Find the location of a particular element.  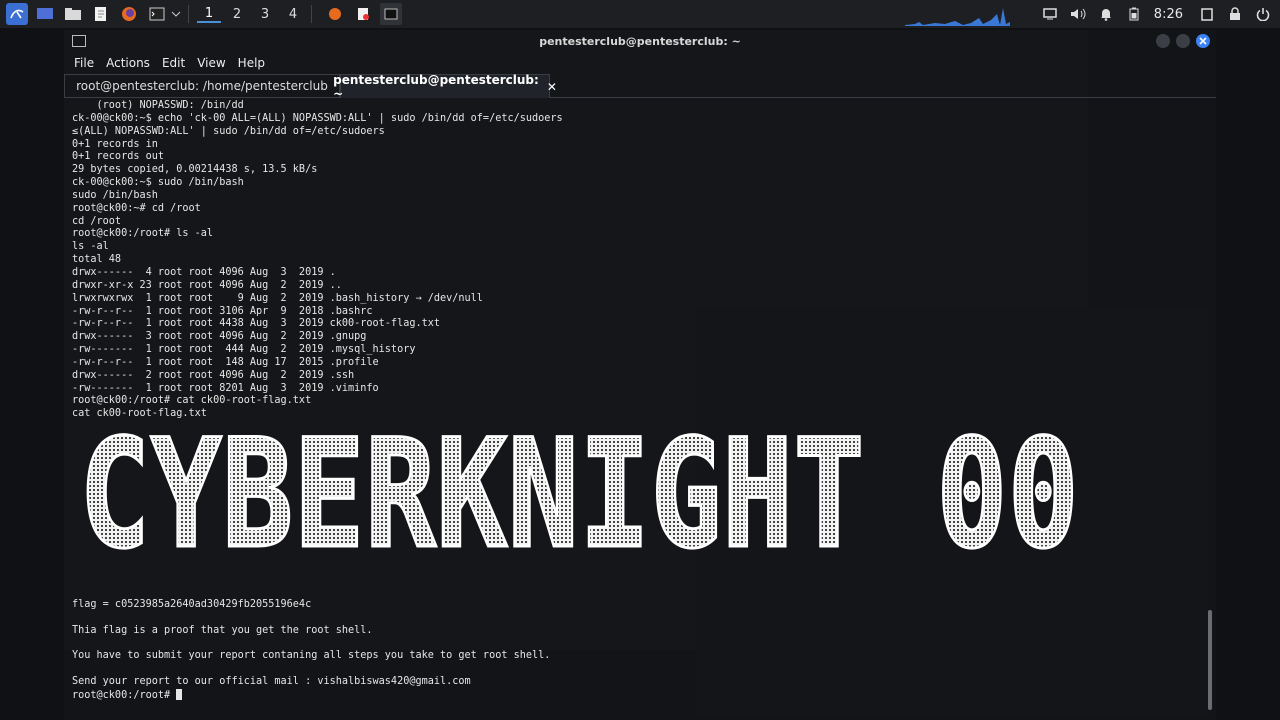

tab-label: pentesterclub@pentesterclub: ~ is located at coordinates (436, 86).